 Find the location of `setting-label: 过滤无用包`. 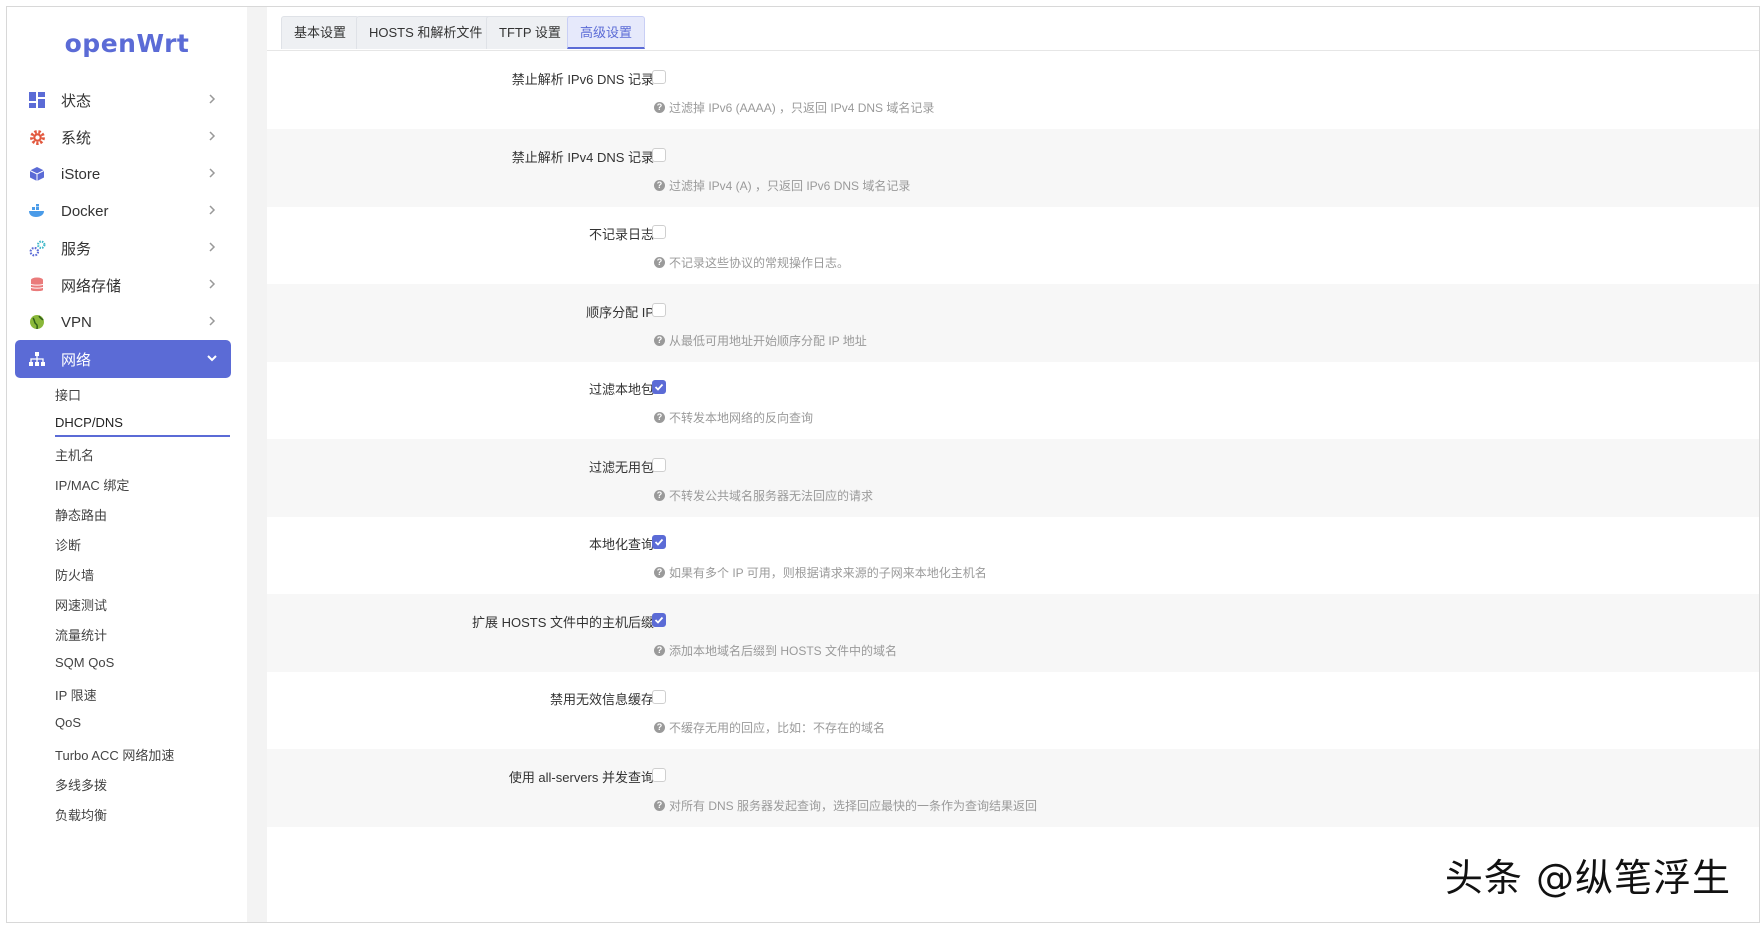

setting-label: 过滤无用包 is located at coordinates (621, 467).